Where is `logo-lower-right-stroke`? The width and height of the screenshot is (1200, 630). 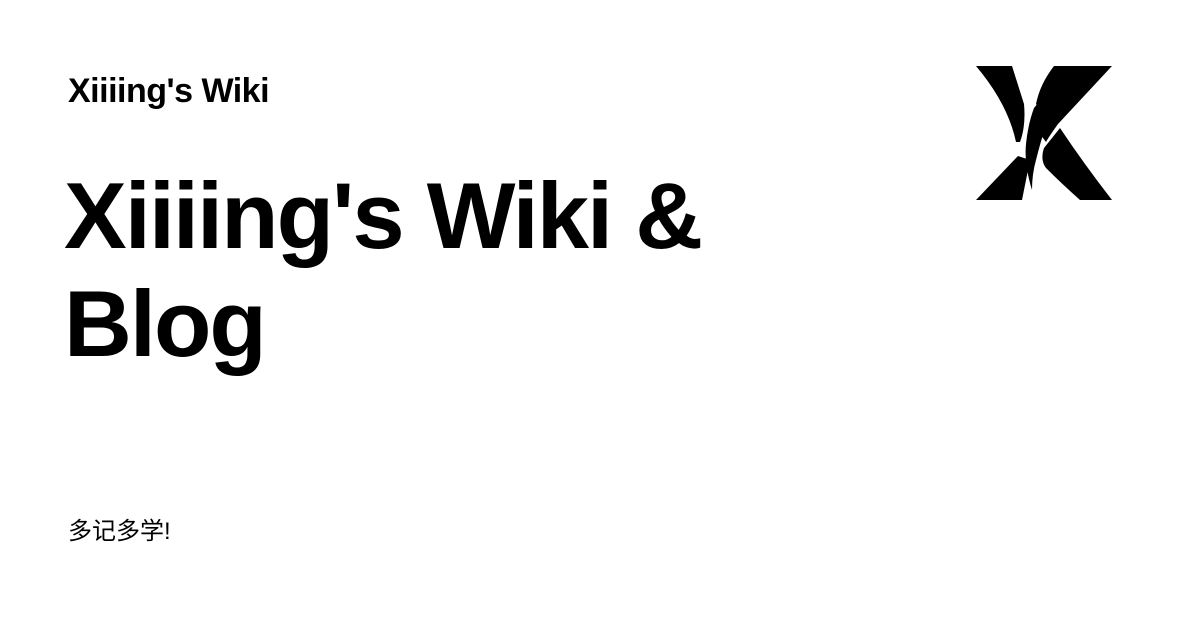 logo-lower-right-stroke is located at coordinates (1077, 164).